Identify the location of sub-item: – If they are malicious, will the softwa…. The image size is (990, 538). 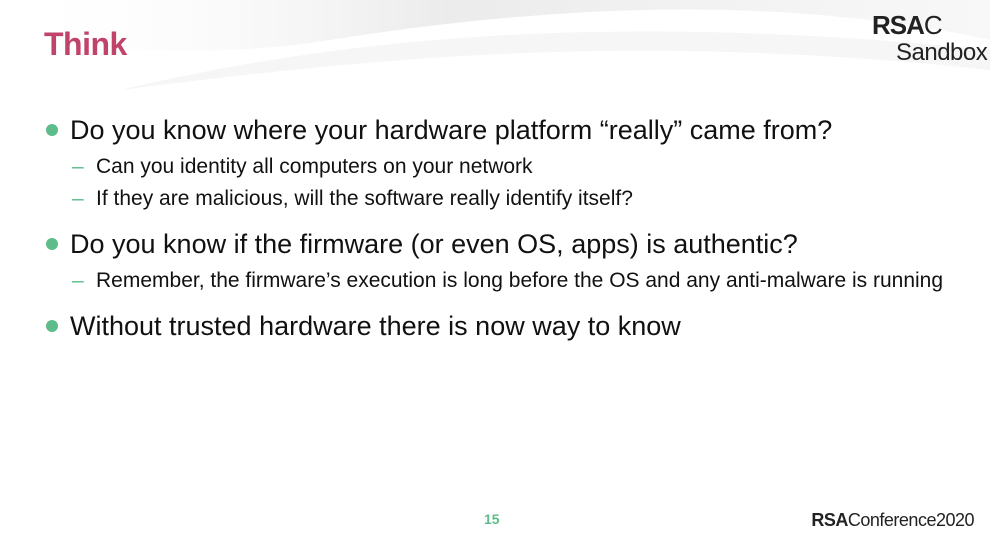
(519, 199).